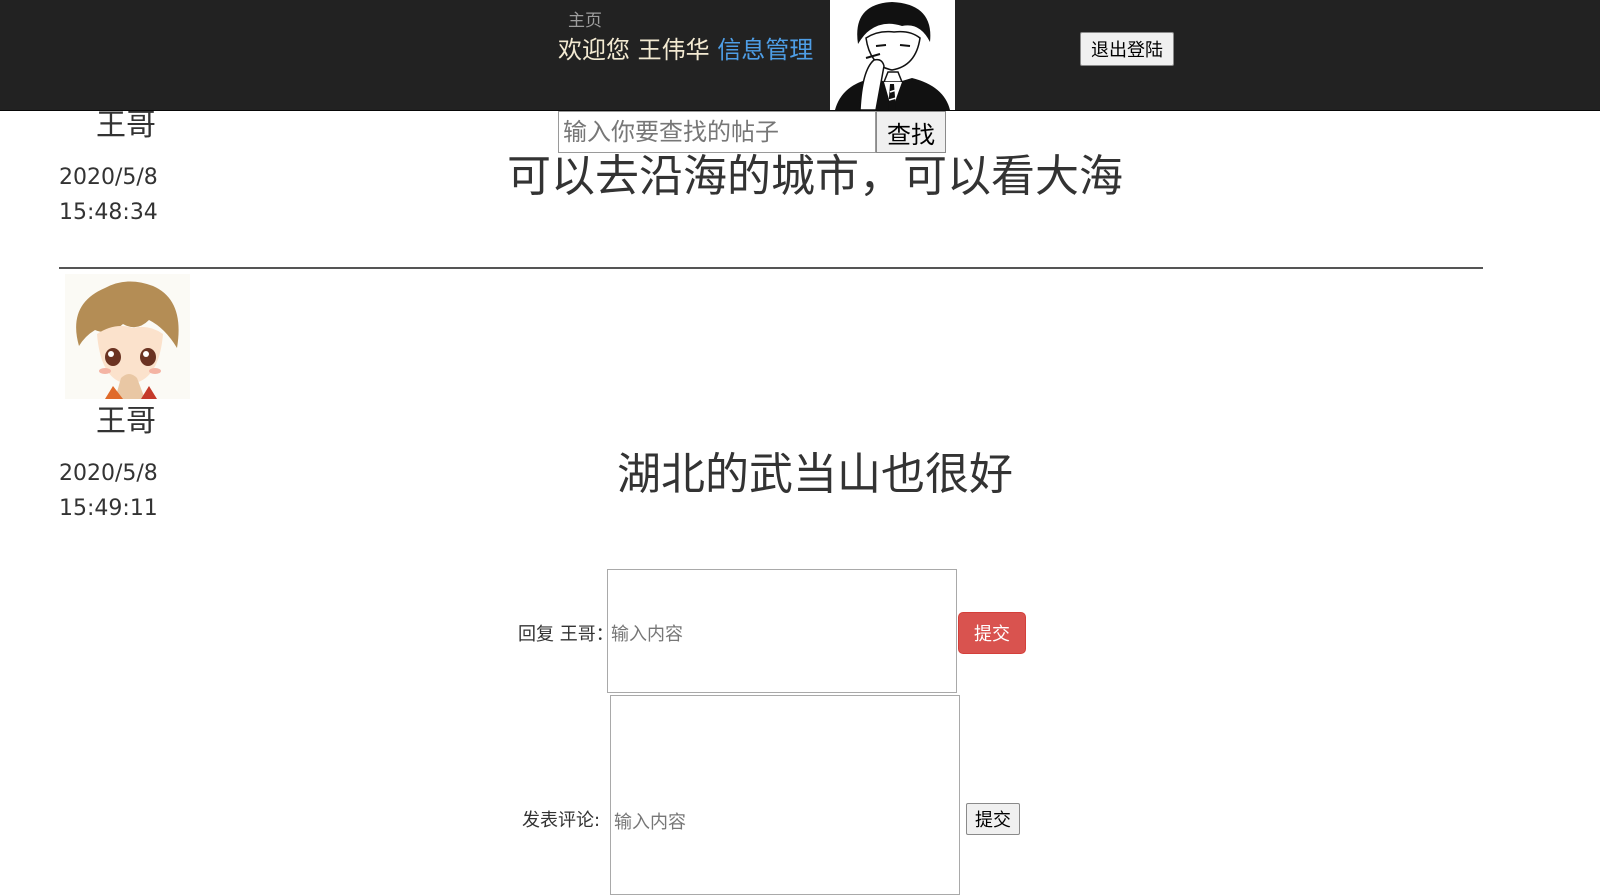  Describe the element at coordinates (673, 50) in the screenshot. I see `username: 王伟华` at that location.